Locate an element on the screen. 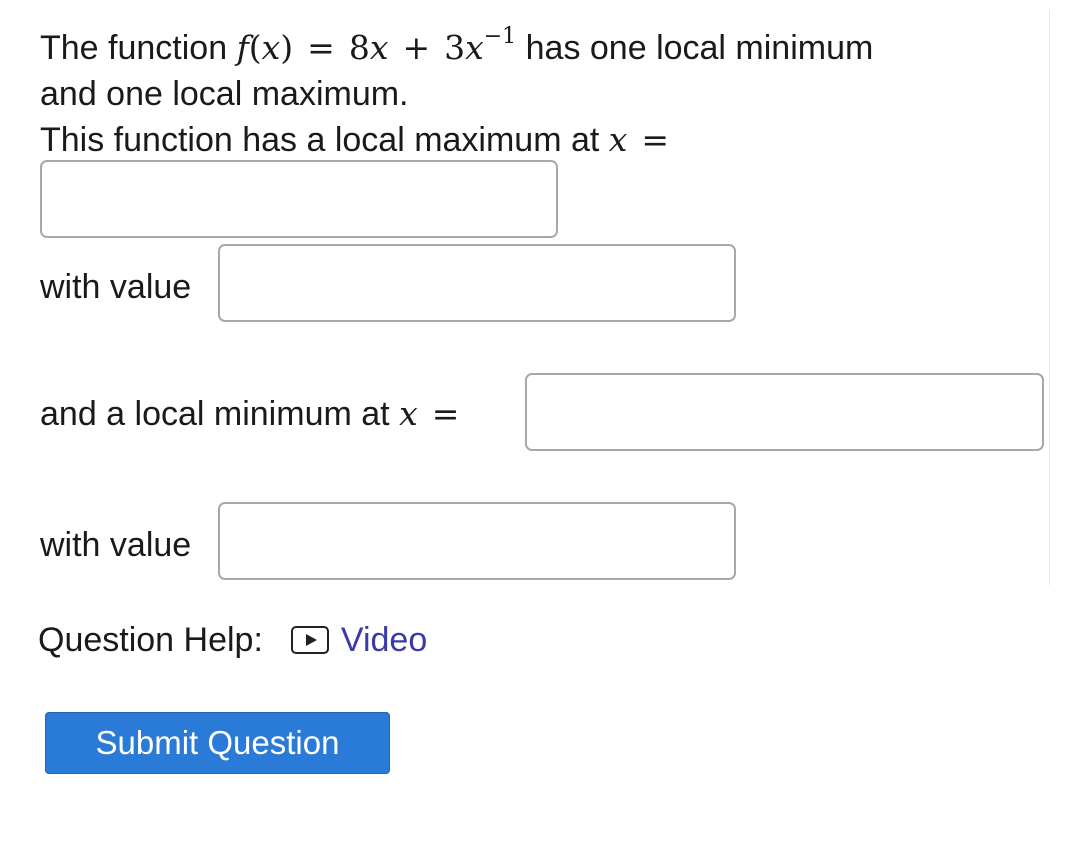 This screenshot has height=849, width=1080. plus-sign: + is located at coordinates (416, 47).